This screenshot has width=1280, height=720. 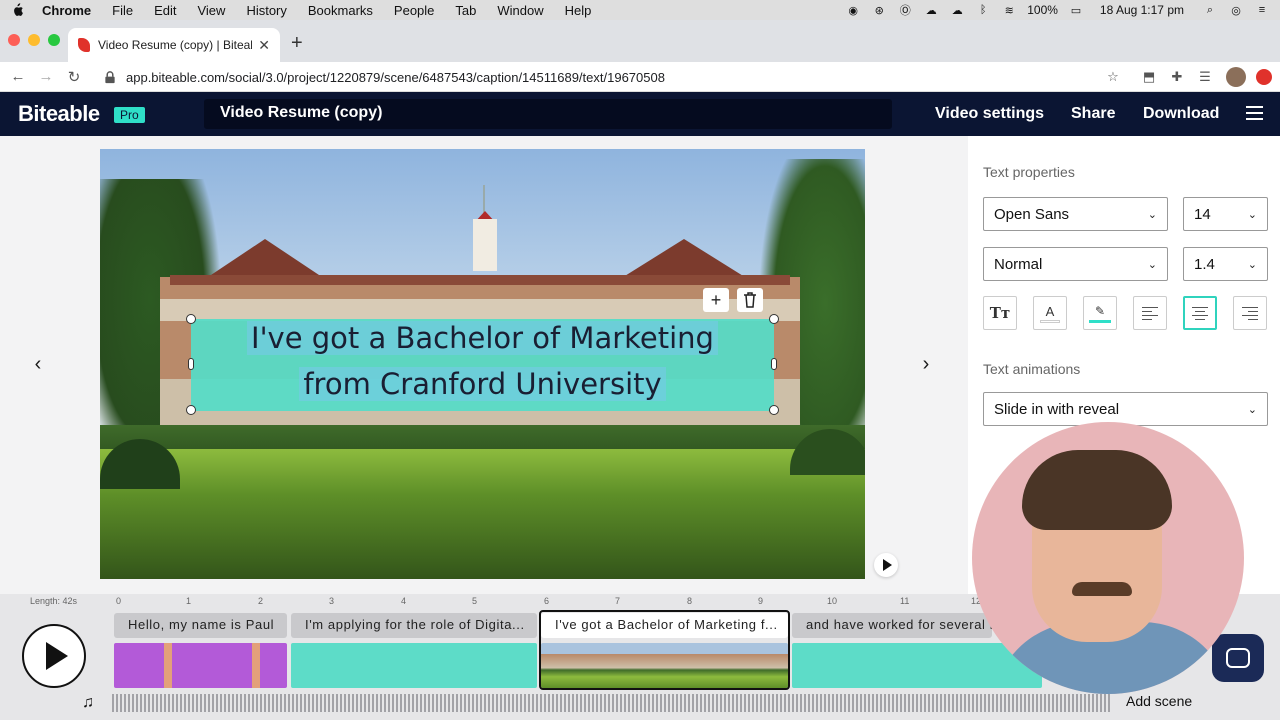 What do you see at coordinates (520, 10) in the screenshot?
I see `menu-window: Window` at bounding box center [520, 10].